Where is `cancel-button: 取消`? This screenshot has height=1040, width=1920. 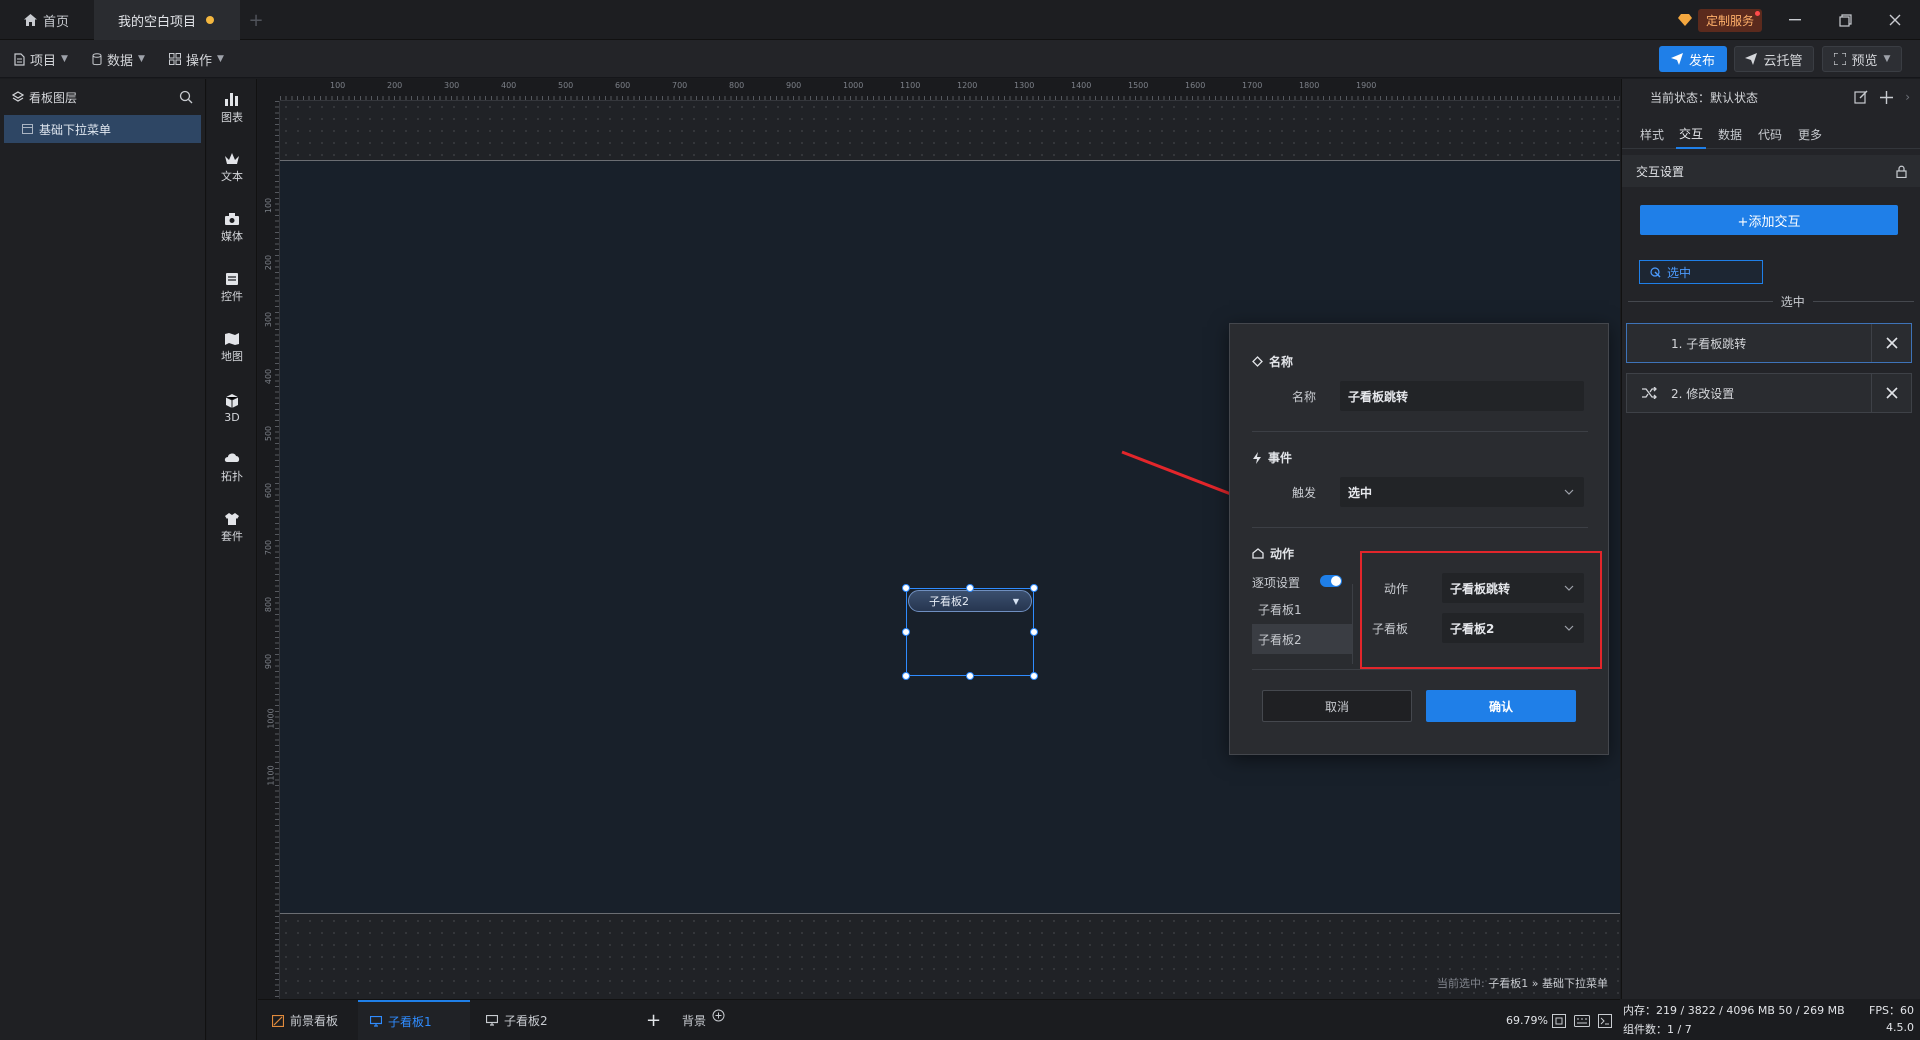
cancel-button: 取消 is located at coordinates (1337, 706).